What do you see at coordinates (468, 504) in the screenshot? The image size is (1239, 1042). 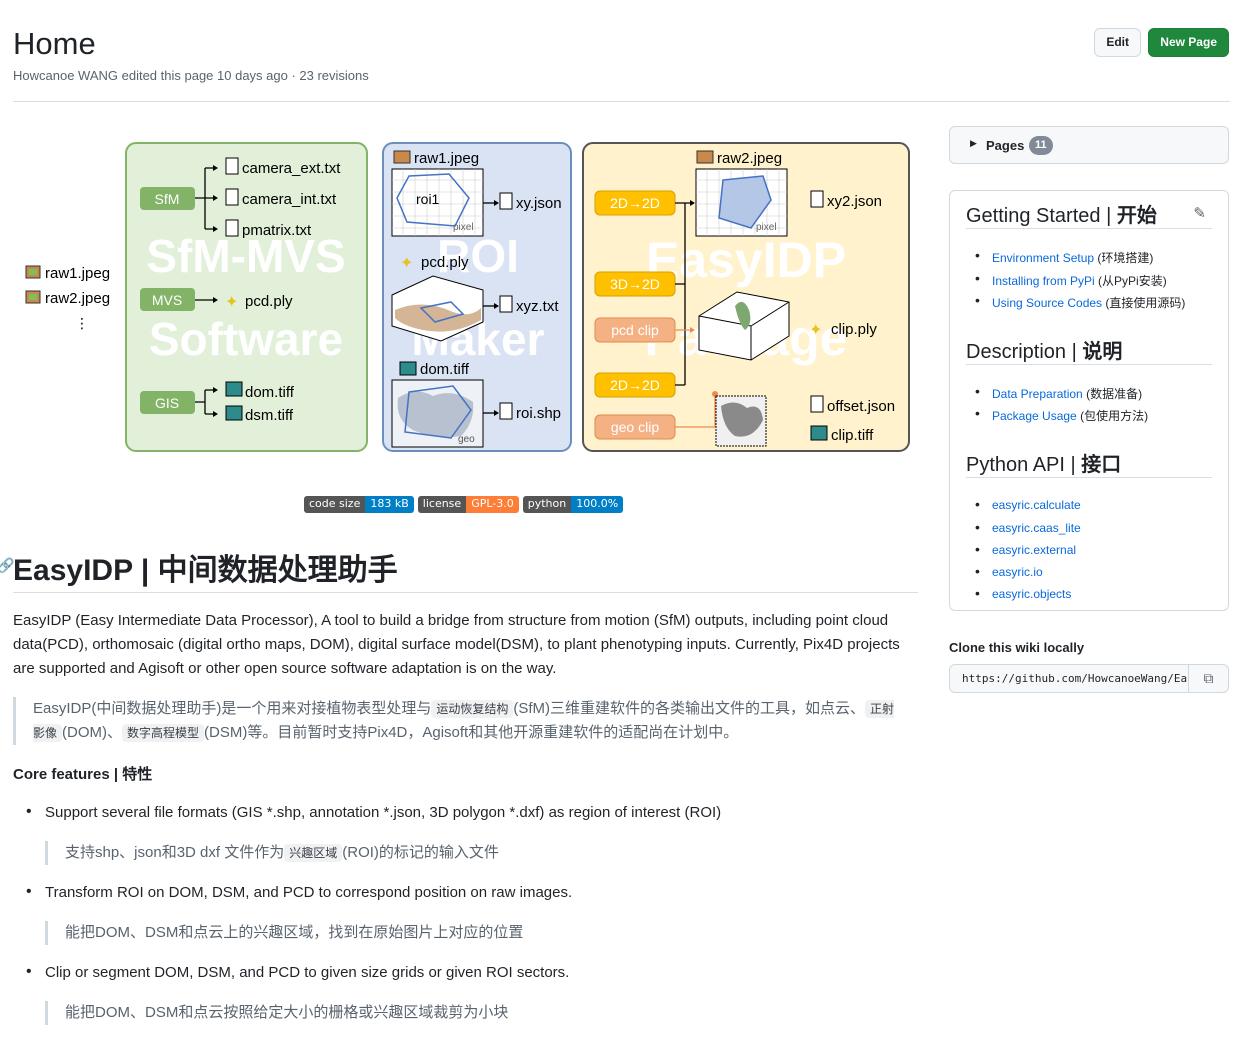 I see `badge-license: license GPL-3.0` at bounding box center [468, 504].